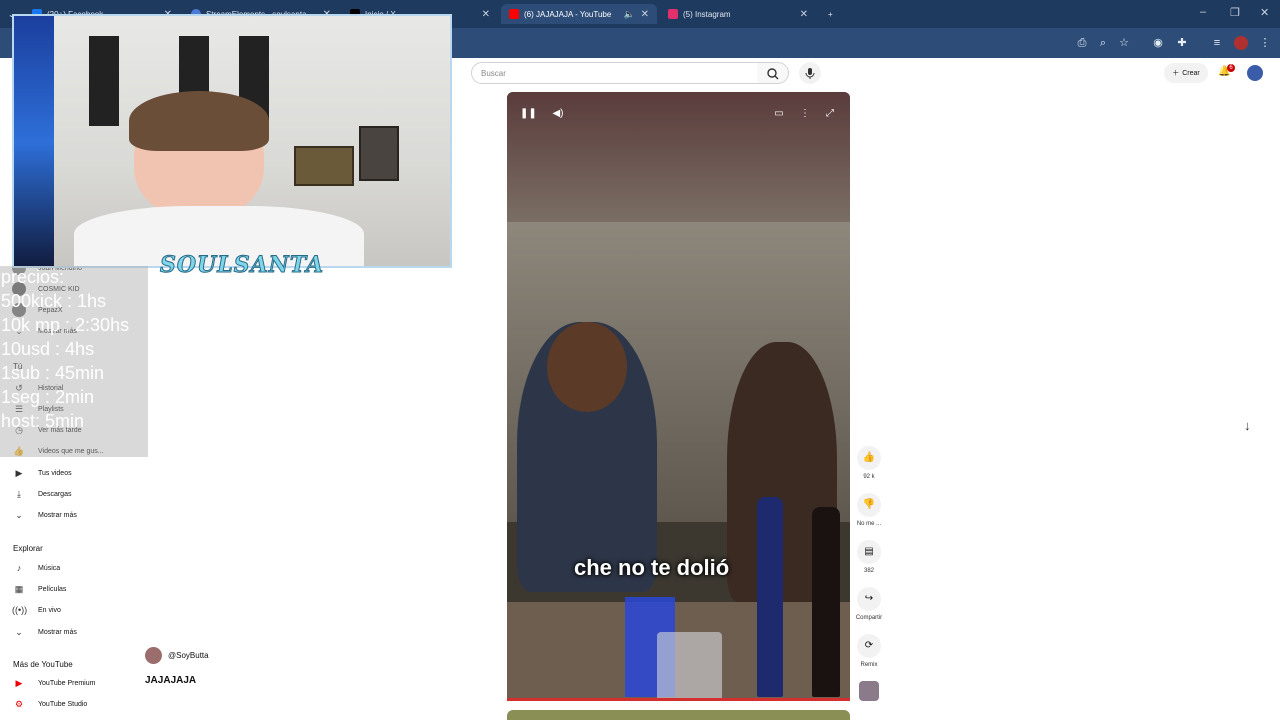 The width and height of the screenshot is (1280, 720). I want to click on streamer-hair, so click(199, 121).